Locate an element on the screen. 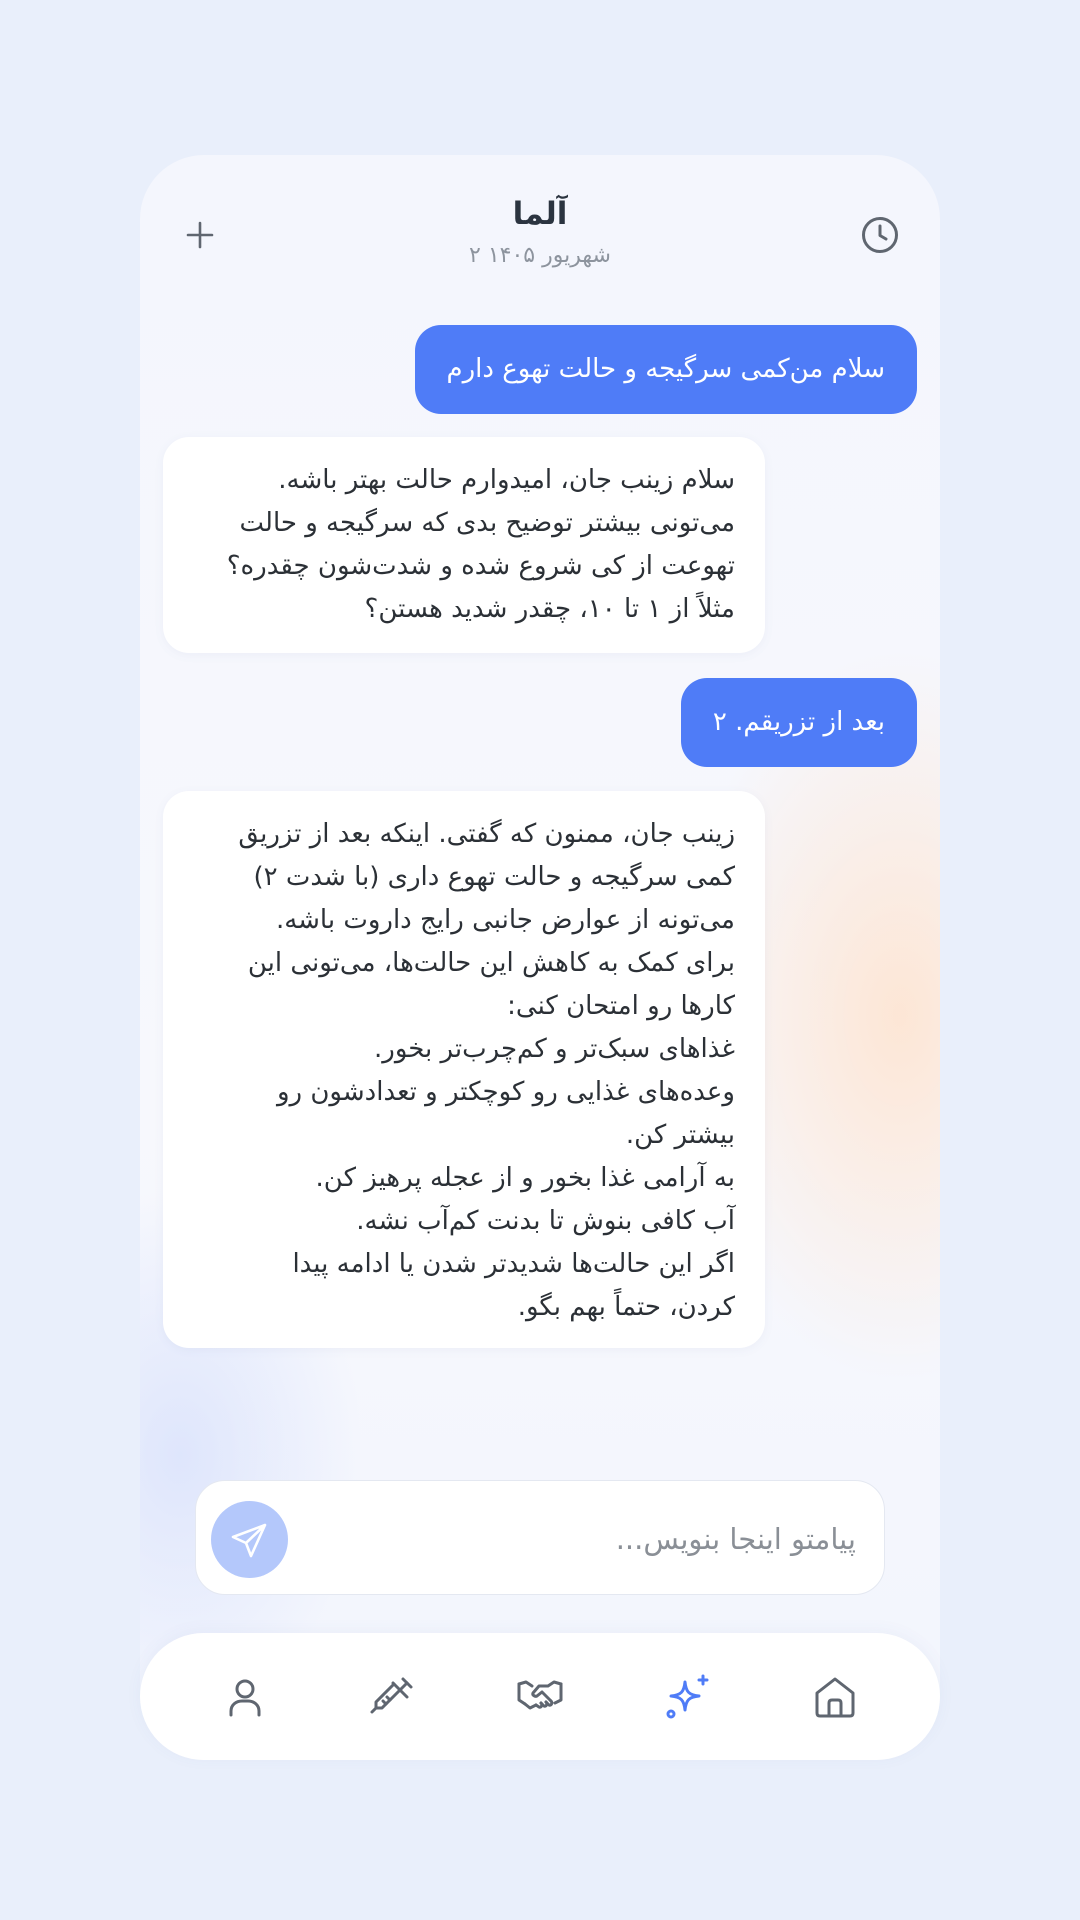 Image resolution: width=1080 pixels, height=1920 pixels. header-title-group: آلما ۲ شهریور ۱۴۰۵ is located at coordinates (540, 233).